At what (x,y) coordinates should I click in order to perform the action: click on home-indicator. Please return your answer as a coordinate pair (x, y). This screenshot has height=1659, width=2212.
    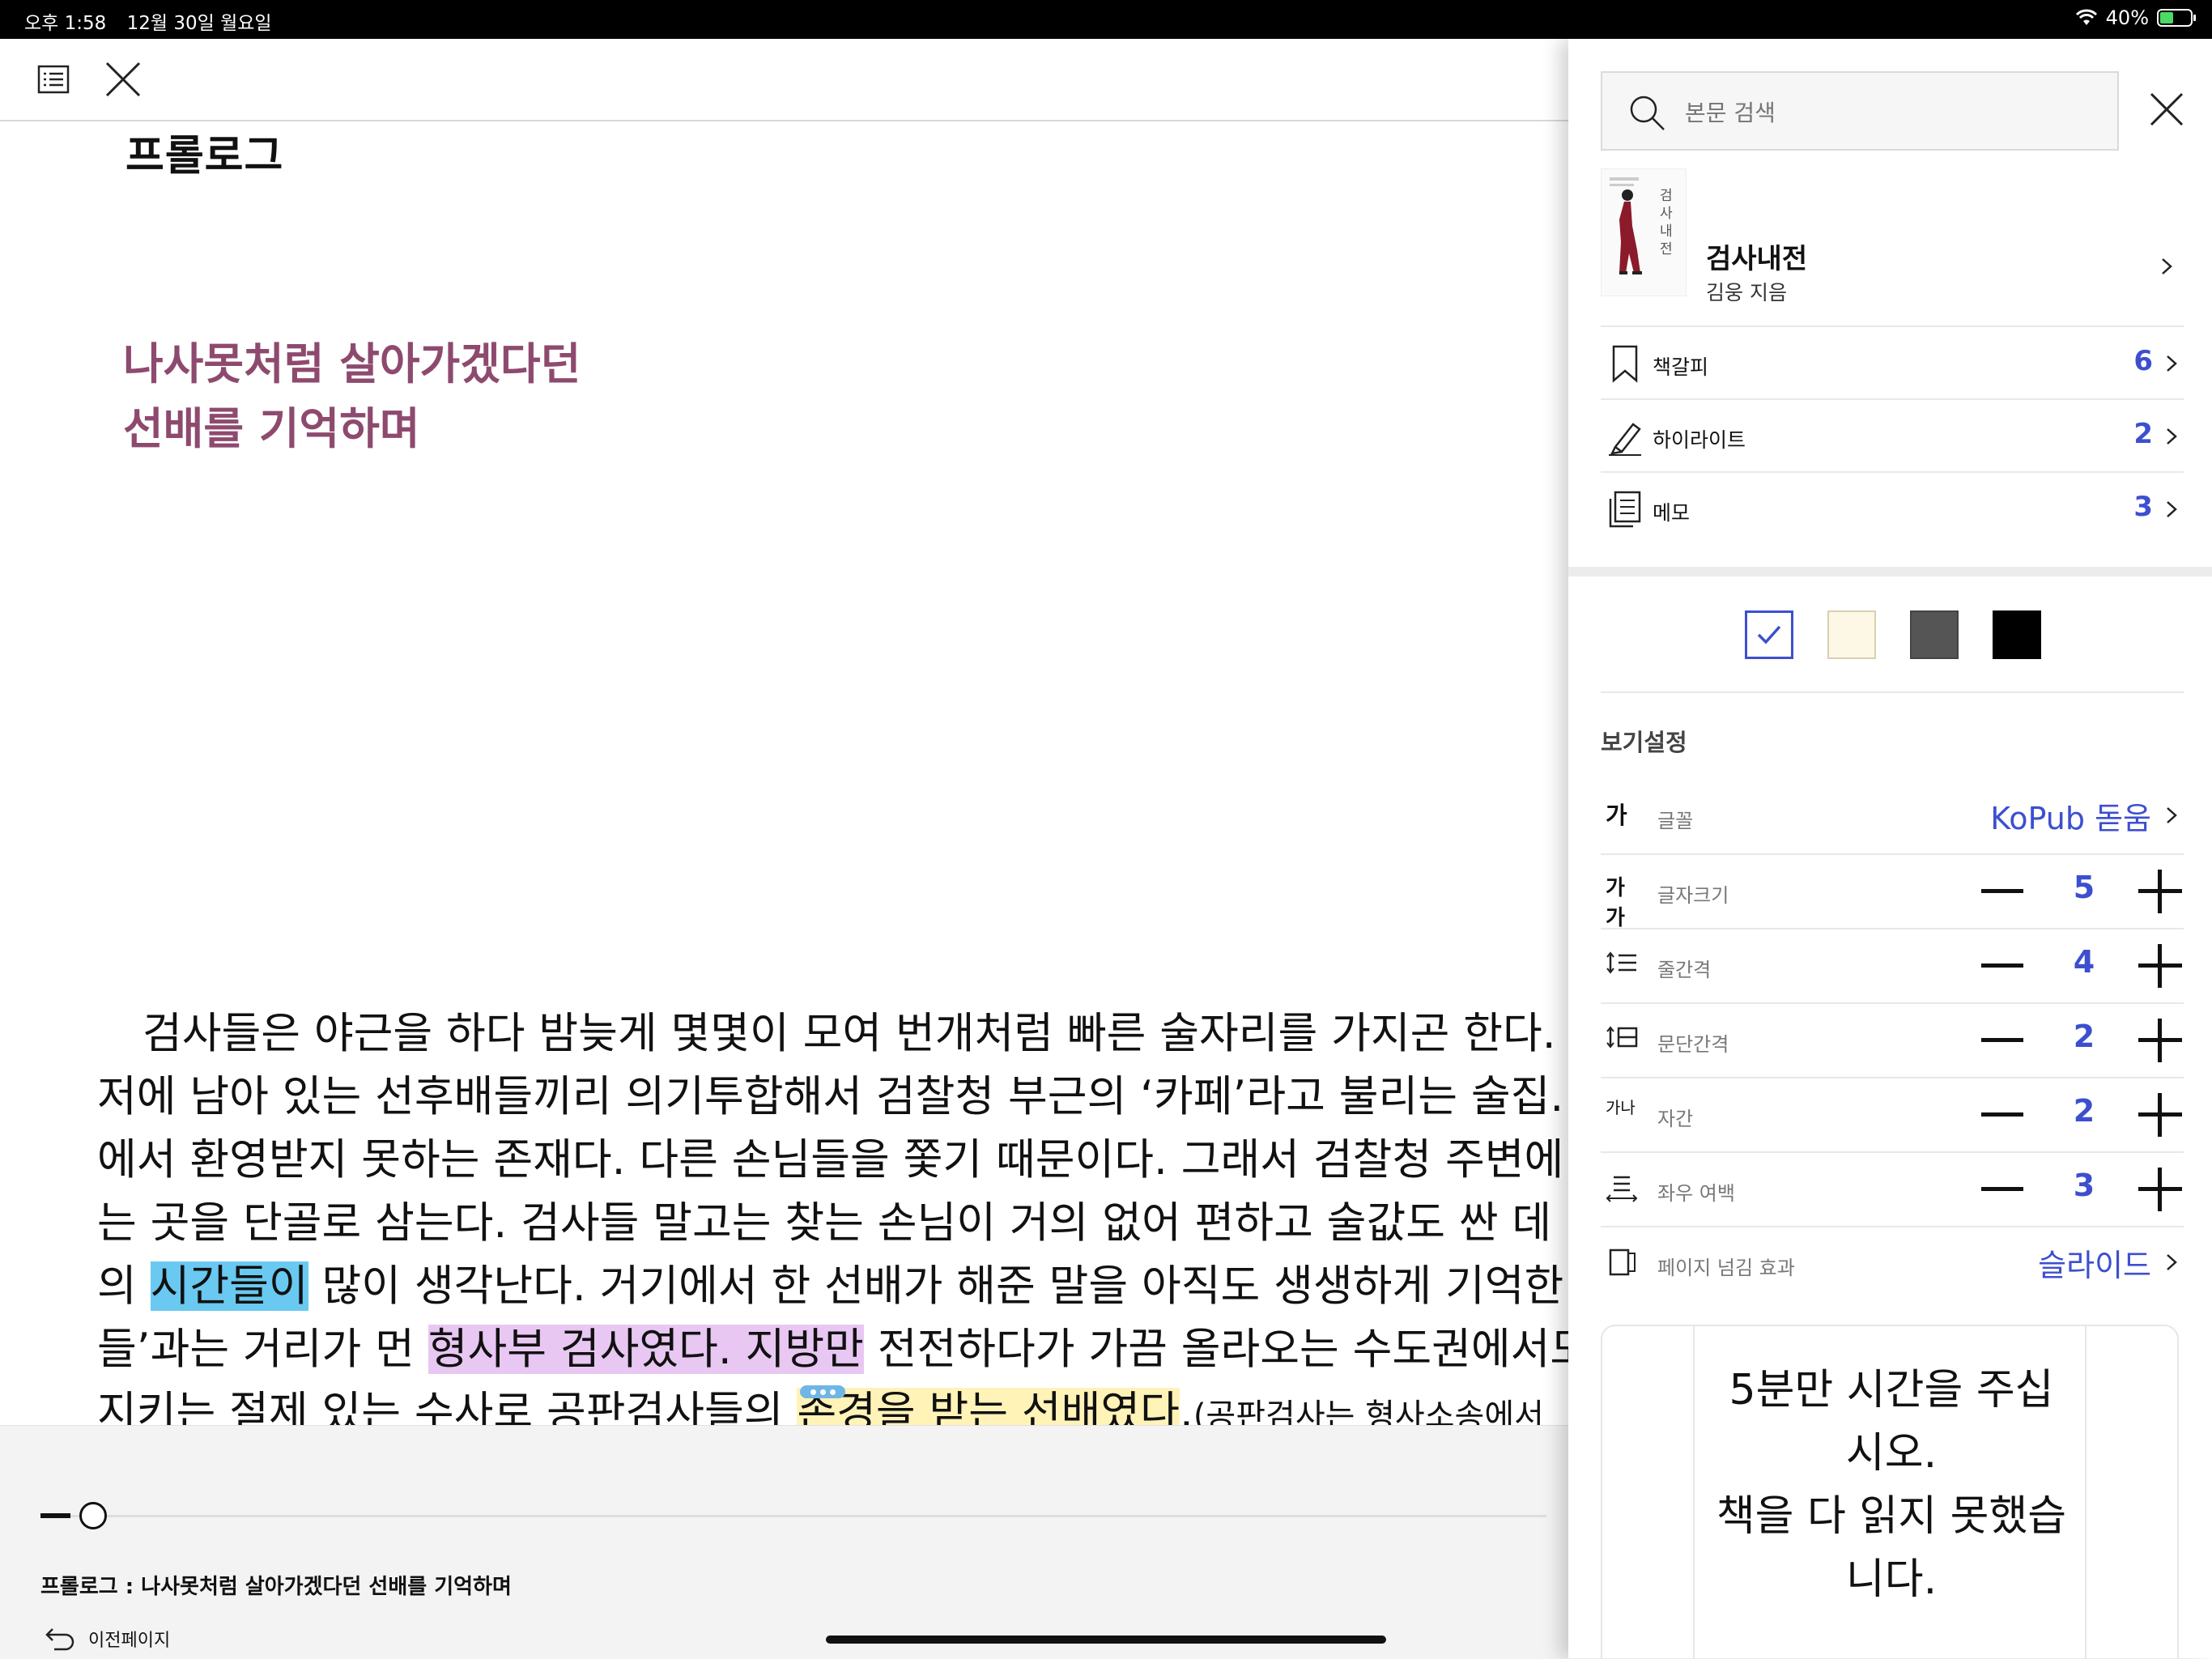
    Looking at the image, I should click on (1106, 1640).